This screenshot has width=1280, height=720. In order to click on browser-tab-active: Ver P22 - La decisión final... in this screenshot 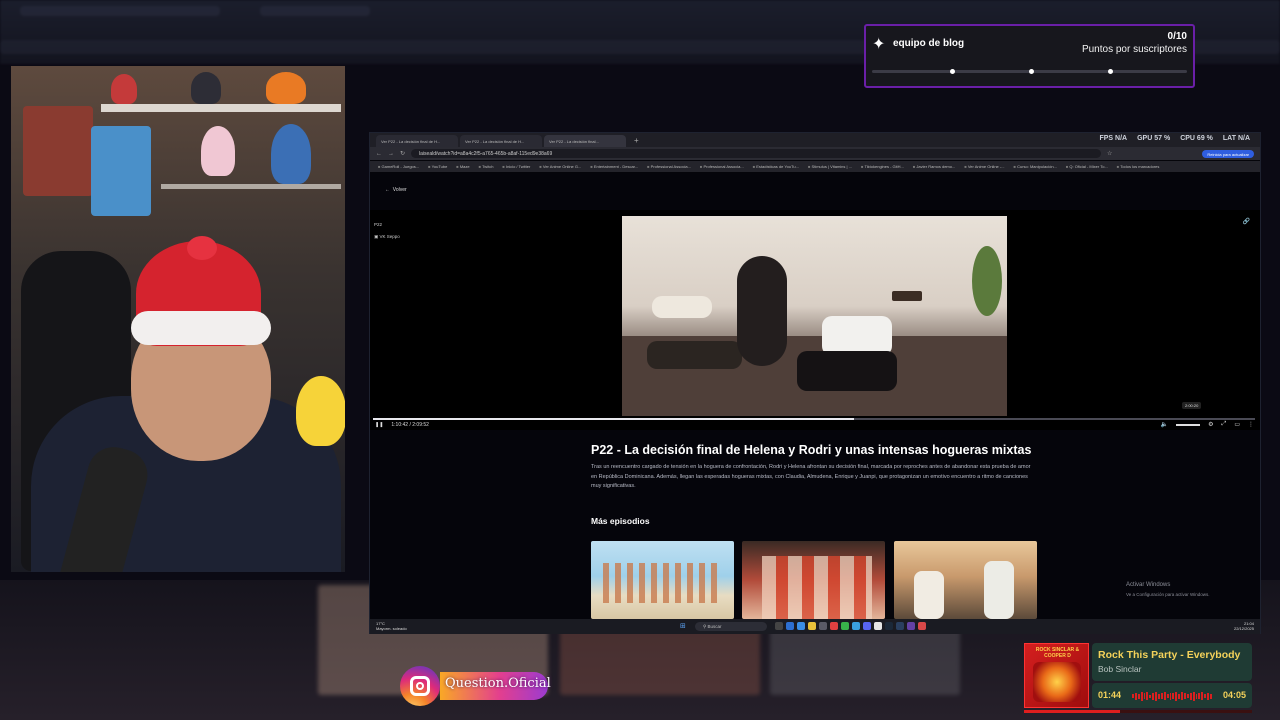, I will do `click(585, 141)`.